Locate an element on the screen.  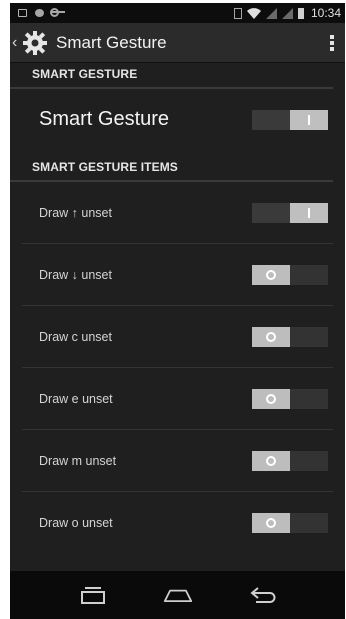
smart-gesture-setting: Smart Gesture is located at coordinates (177, 119).